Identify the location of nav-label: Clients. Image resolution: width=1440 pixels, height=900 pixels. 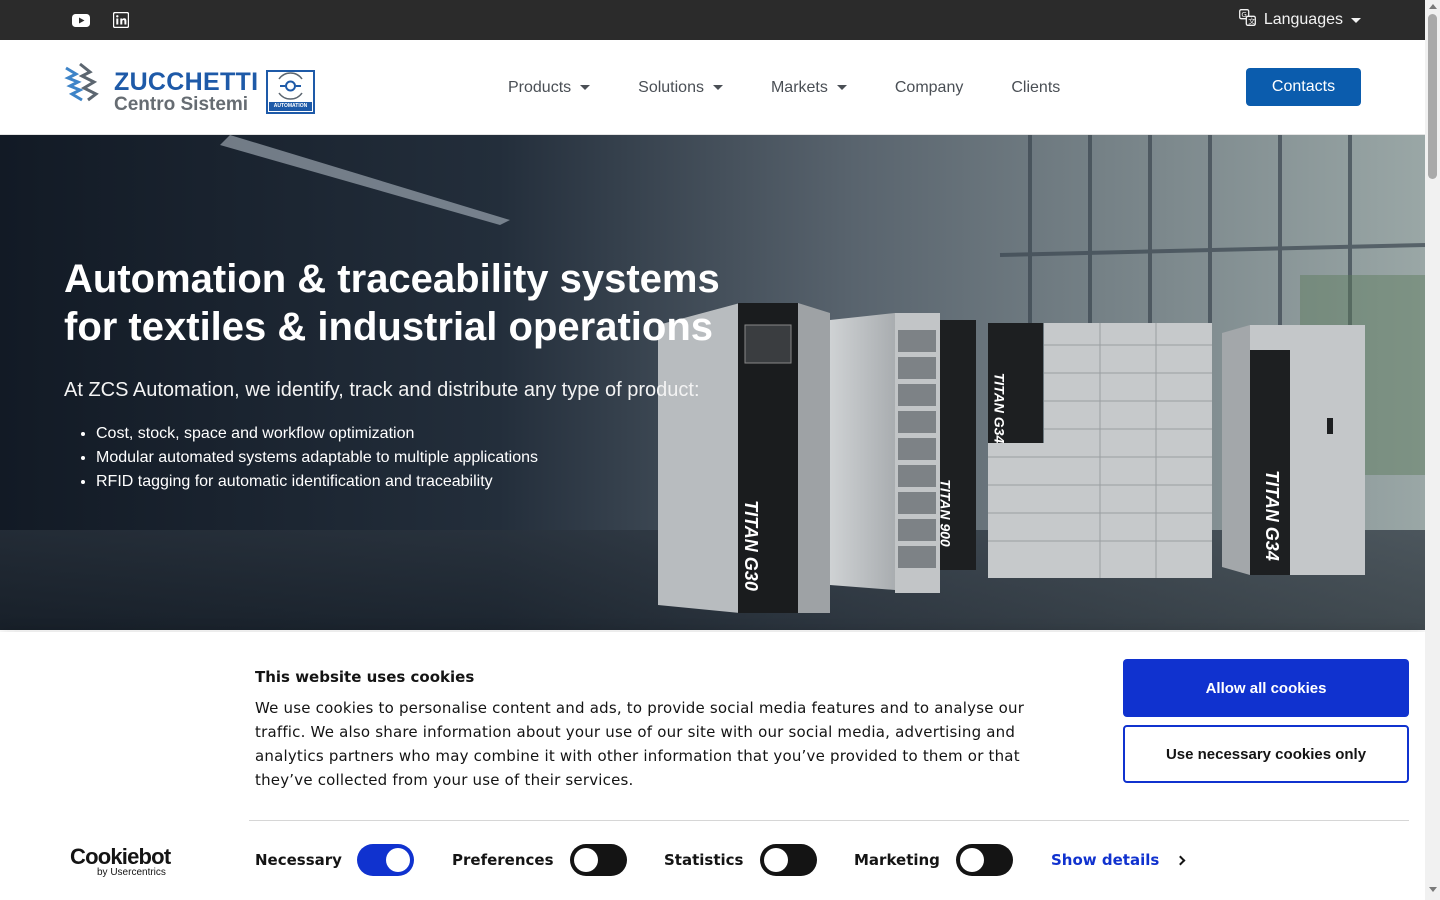
(1036, 87).